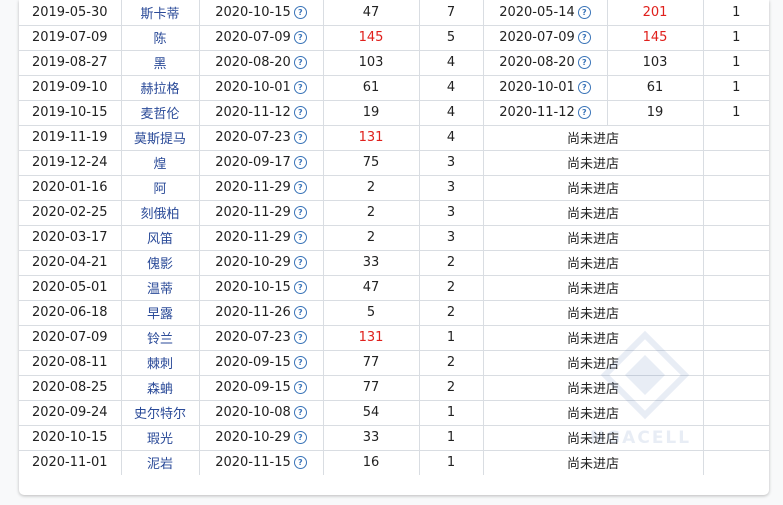 The image size is (783, 505). I want to click on second-date-cell: 2020-11-12?, so click(545, 112).